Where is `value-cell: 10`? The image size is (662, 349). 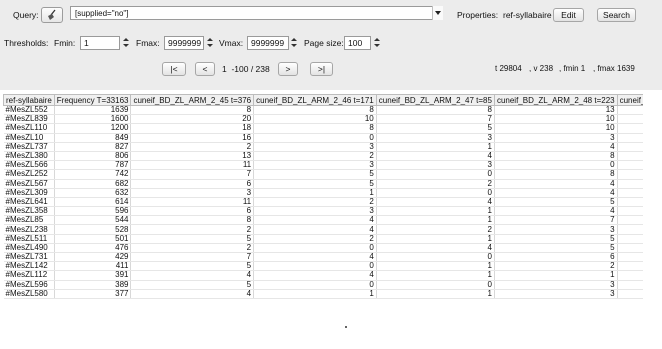
value-cell: 10 is located at coordinates (556, 128).